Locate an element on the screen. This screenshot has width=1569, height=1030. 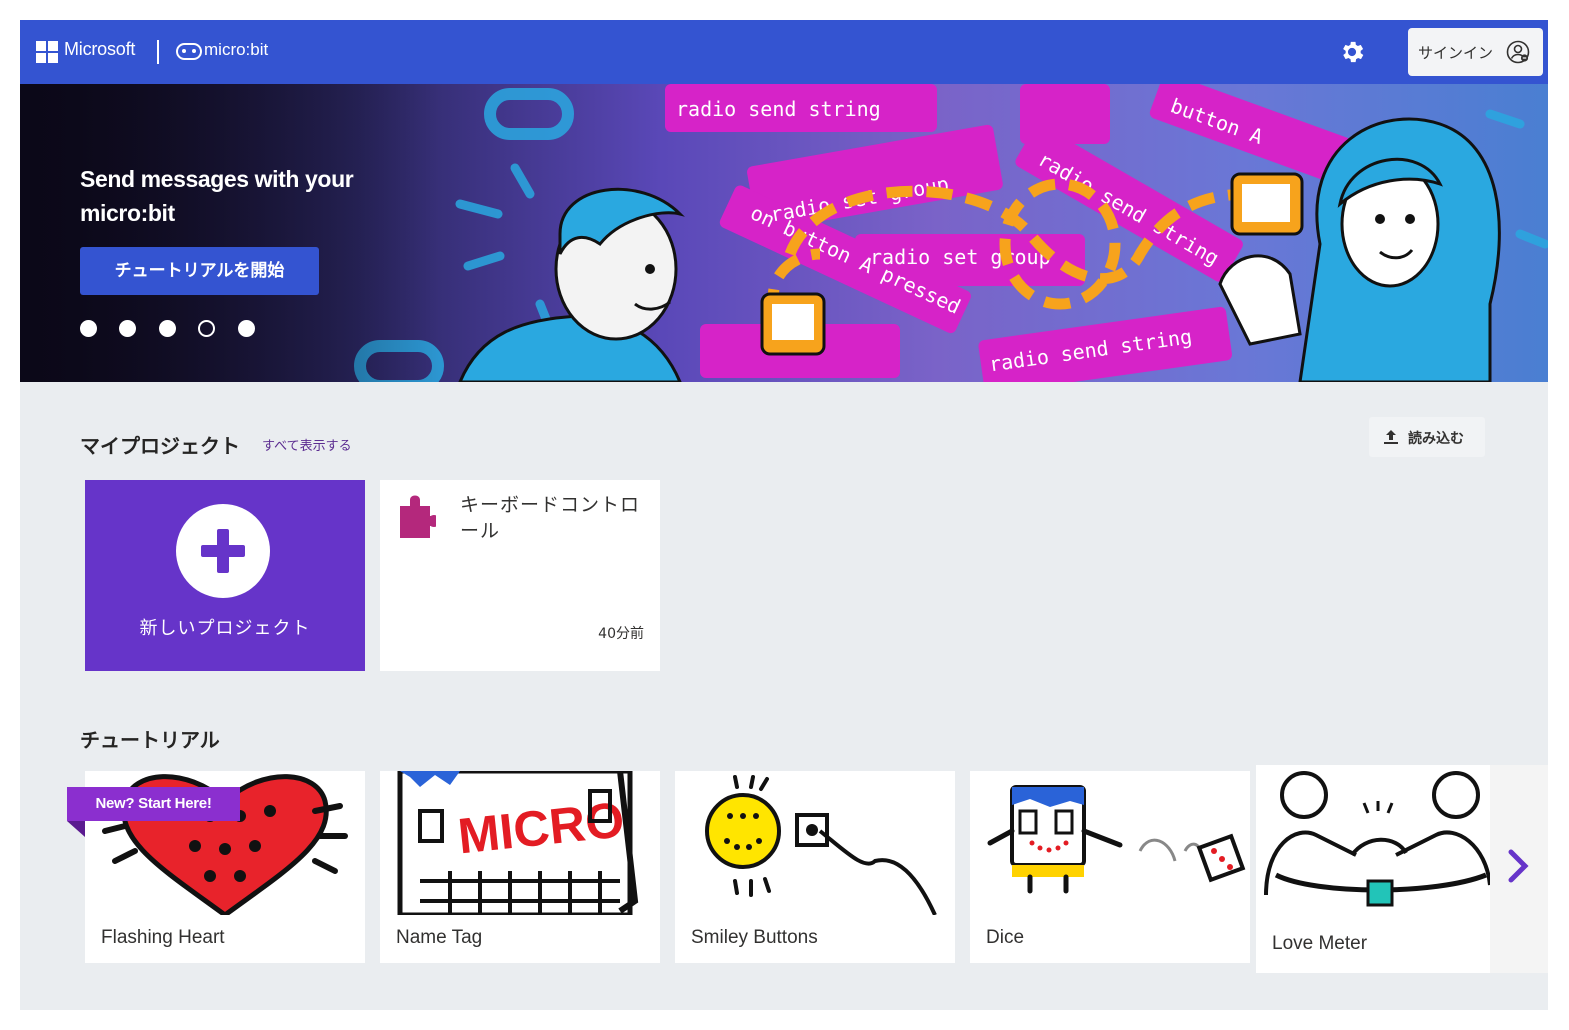
microbit-label: micro:bit is located at coordinates (236, 50).